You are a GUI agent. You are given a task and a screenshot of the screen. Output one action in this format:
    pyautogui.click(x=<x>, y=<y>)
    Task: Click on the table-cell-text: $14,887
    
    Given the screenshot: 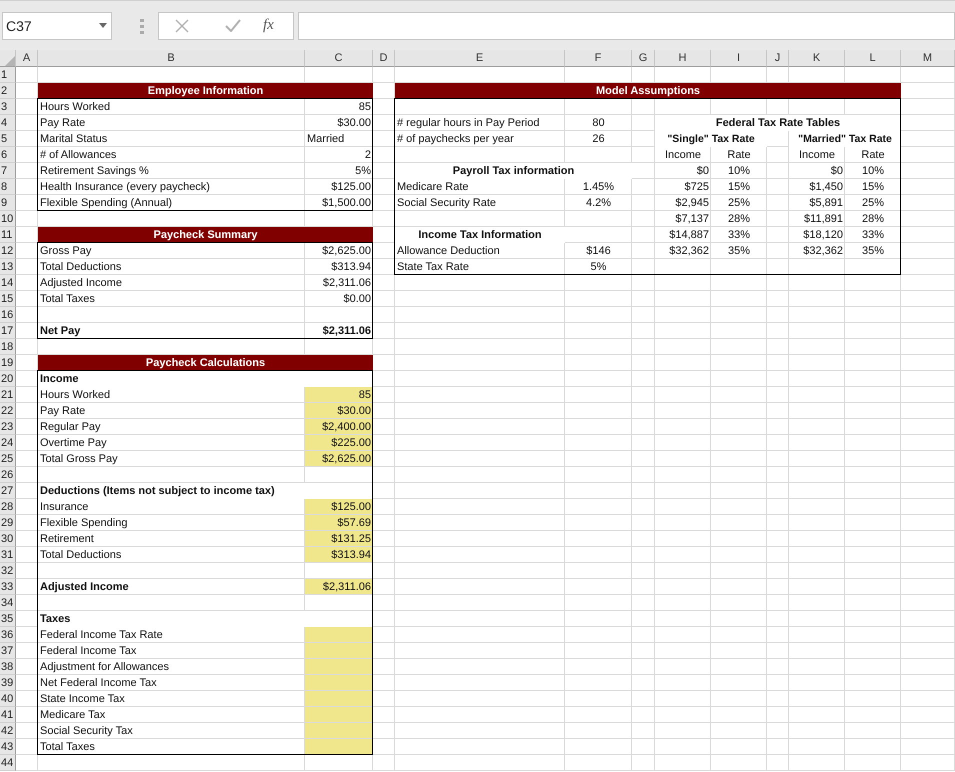 What is the action you would take?
    pyautogui.click(x=689, y=235)
    